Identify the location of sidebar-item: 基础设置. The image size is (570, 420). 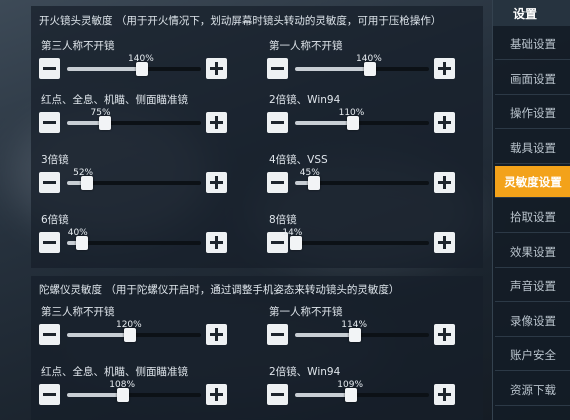
(532, 44).